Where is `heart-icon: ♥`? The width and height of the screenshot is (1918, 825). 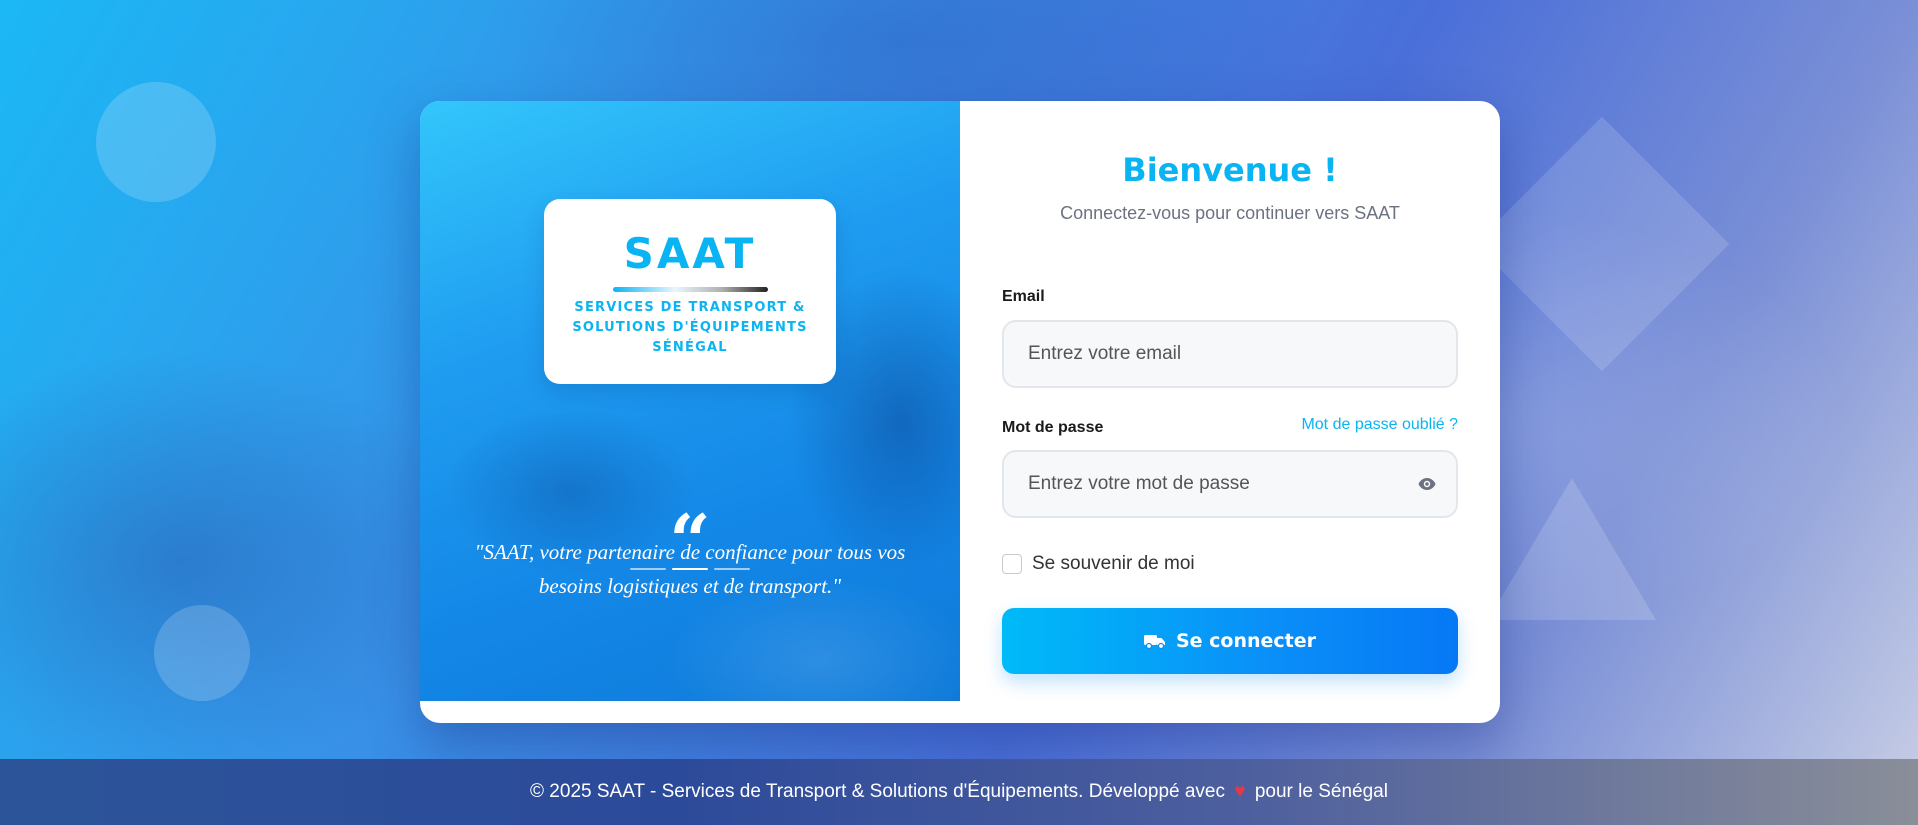
heart-icon: ♥ is located at coordinates (1240, 791).